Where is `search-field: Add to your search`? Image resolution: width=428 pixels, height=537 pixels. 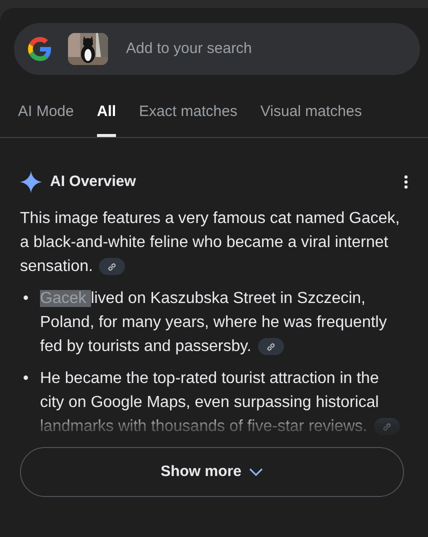
search-field: Add to your search is located at coordinates (265, 49).